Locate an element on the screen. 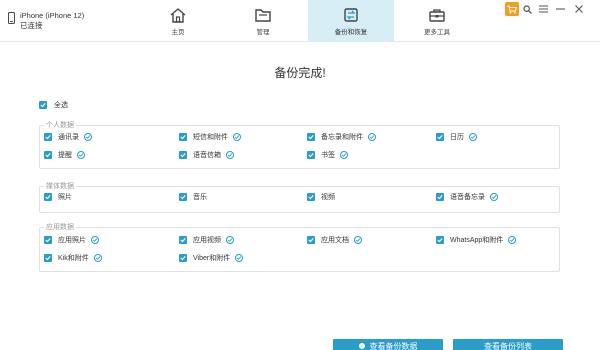  section-app-data: 应用数据 is located at coordinates (299, 247).